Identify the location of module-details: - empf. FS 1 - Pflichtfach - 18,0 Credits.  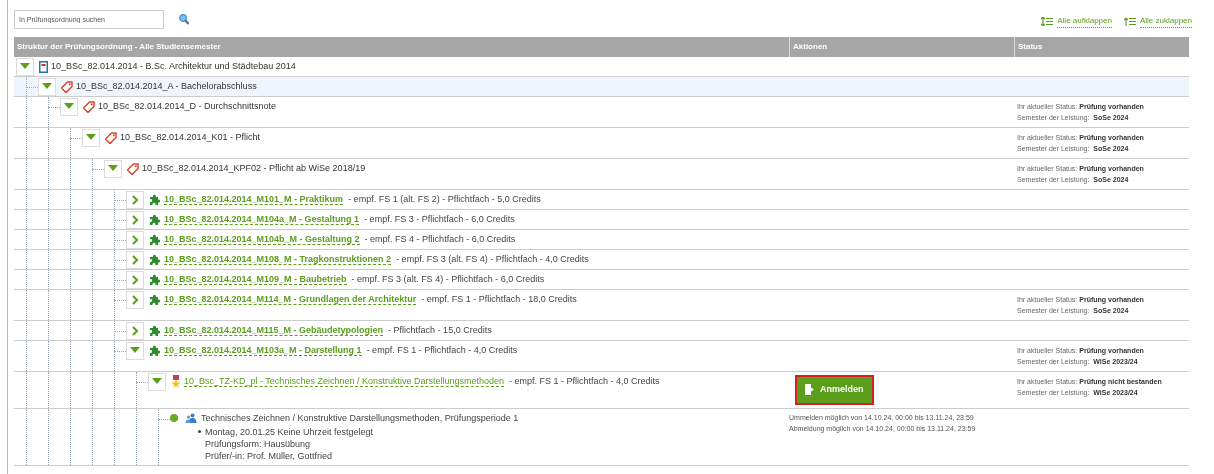
(499, 299).